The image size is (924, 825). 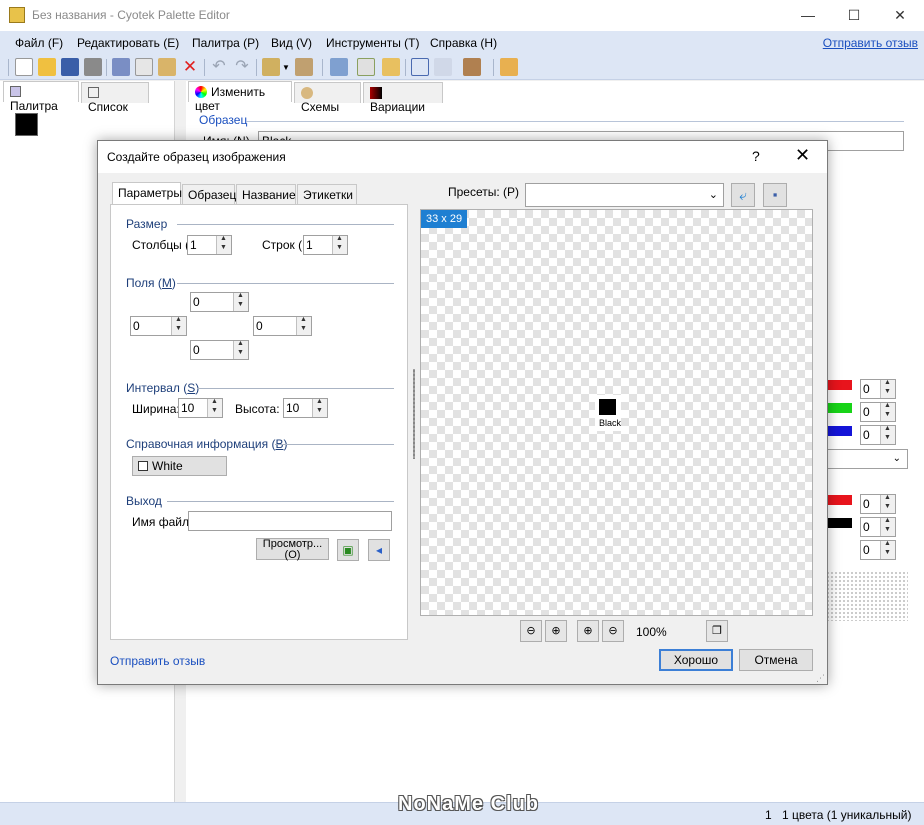 I want to click on menu-help: Справка (H), so click(x=463, y=43).